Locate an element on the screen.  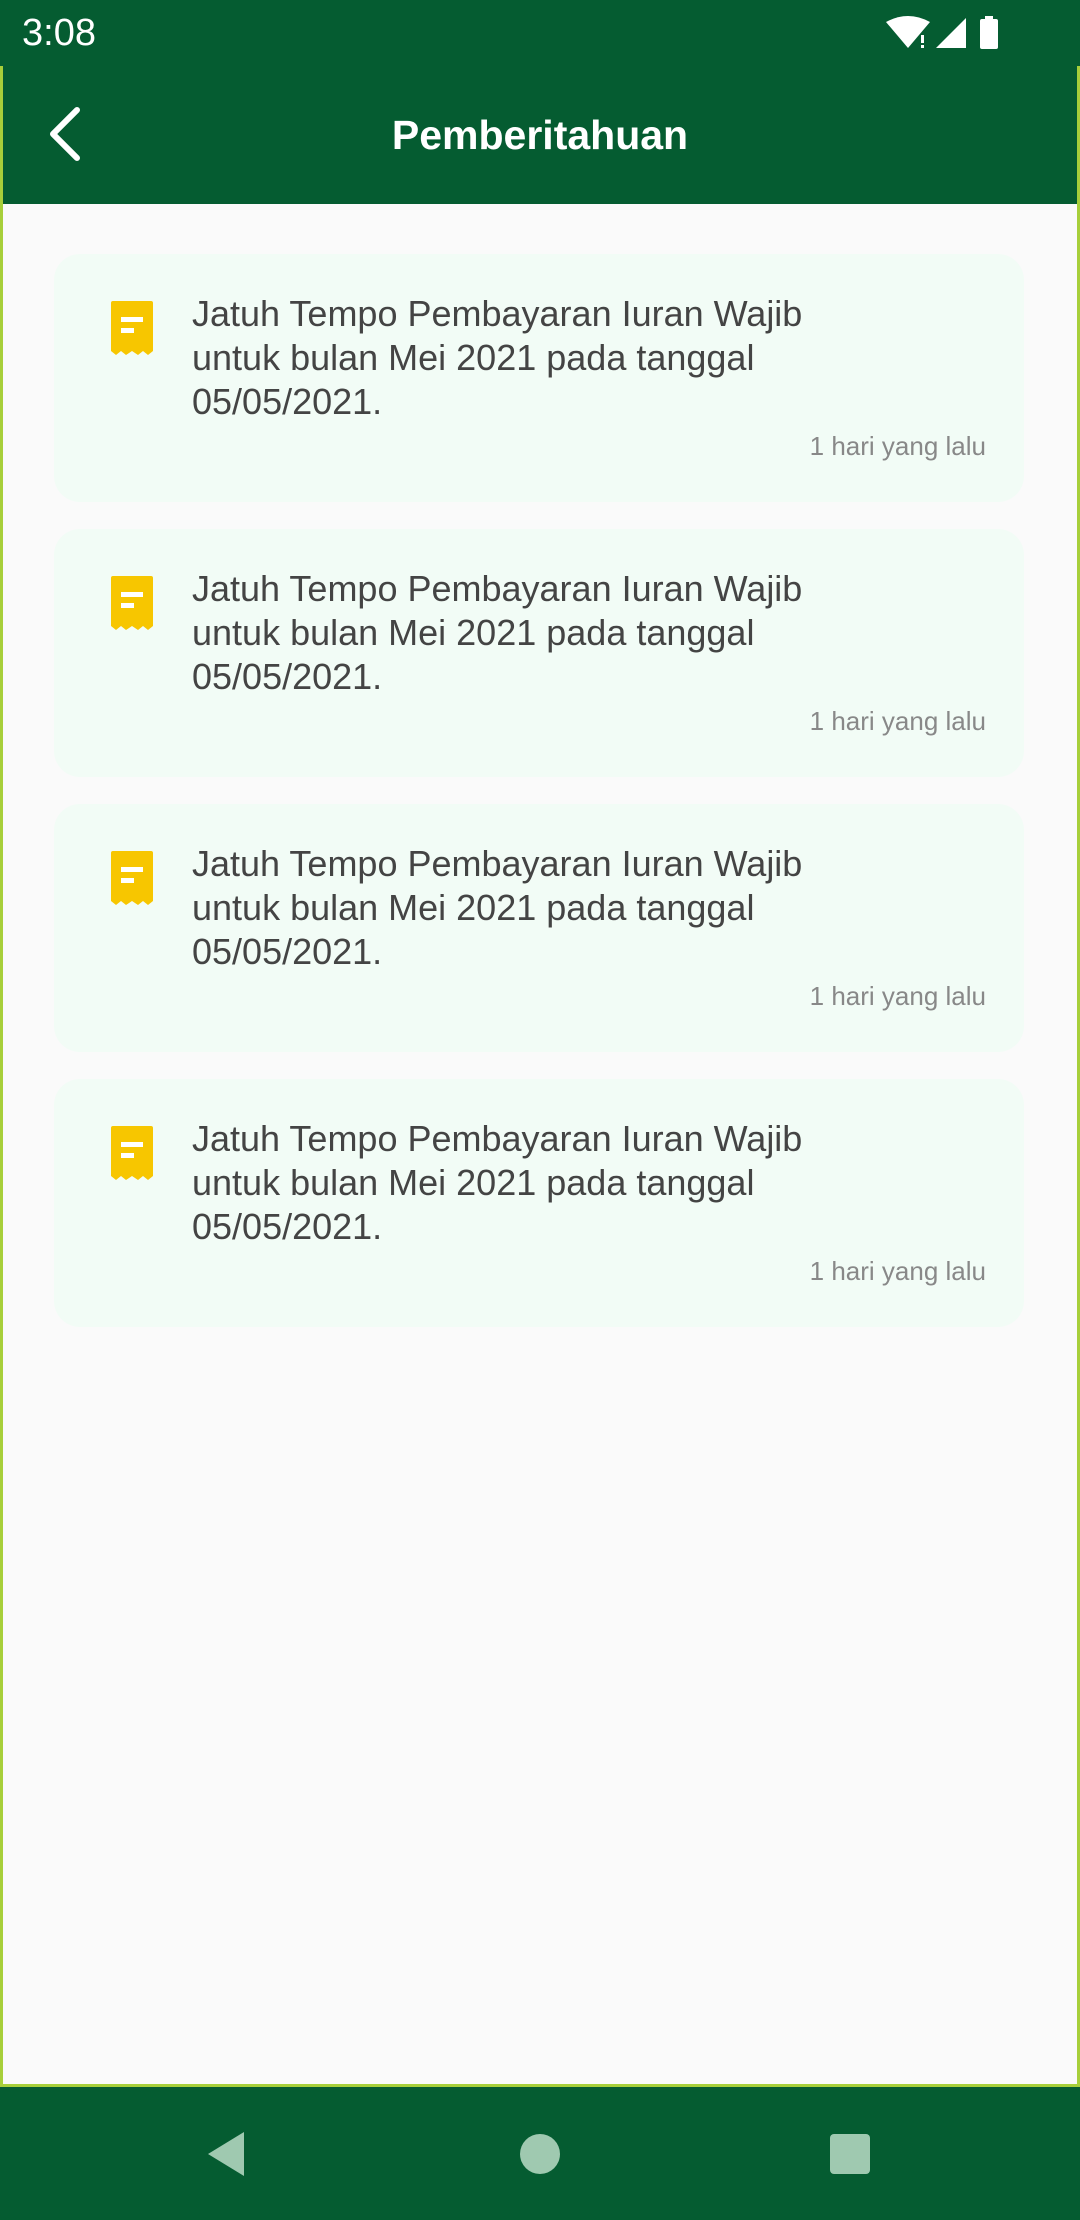
status-time: 3:08 is located at coordinates (59, 33).